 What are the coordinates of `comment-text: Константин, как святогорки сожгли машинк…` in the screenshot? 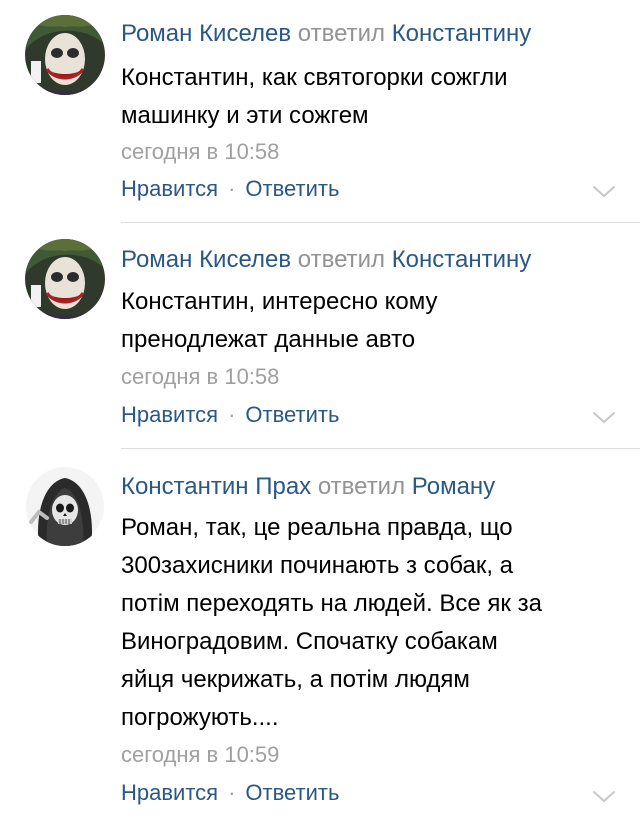 It's located at (371, 97).